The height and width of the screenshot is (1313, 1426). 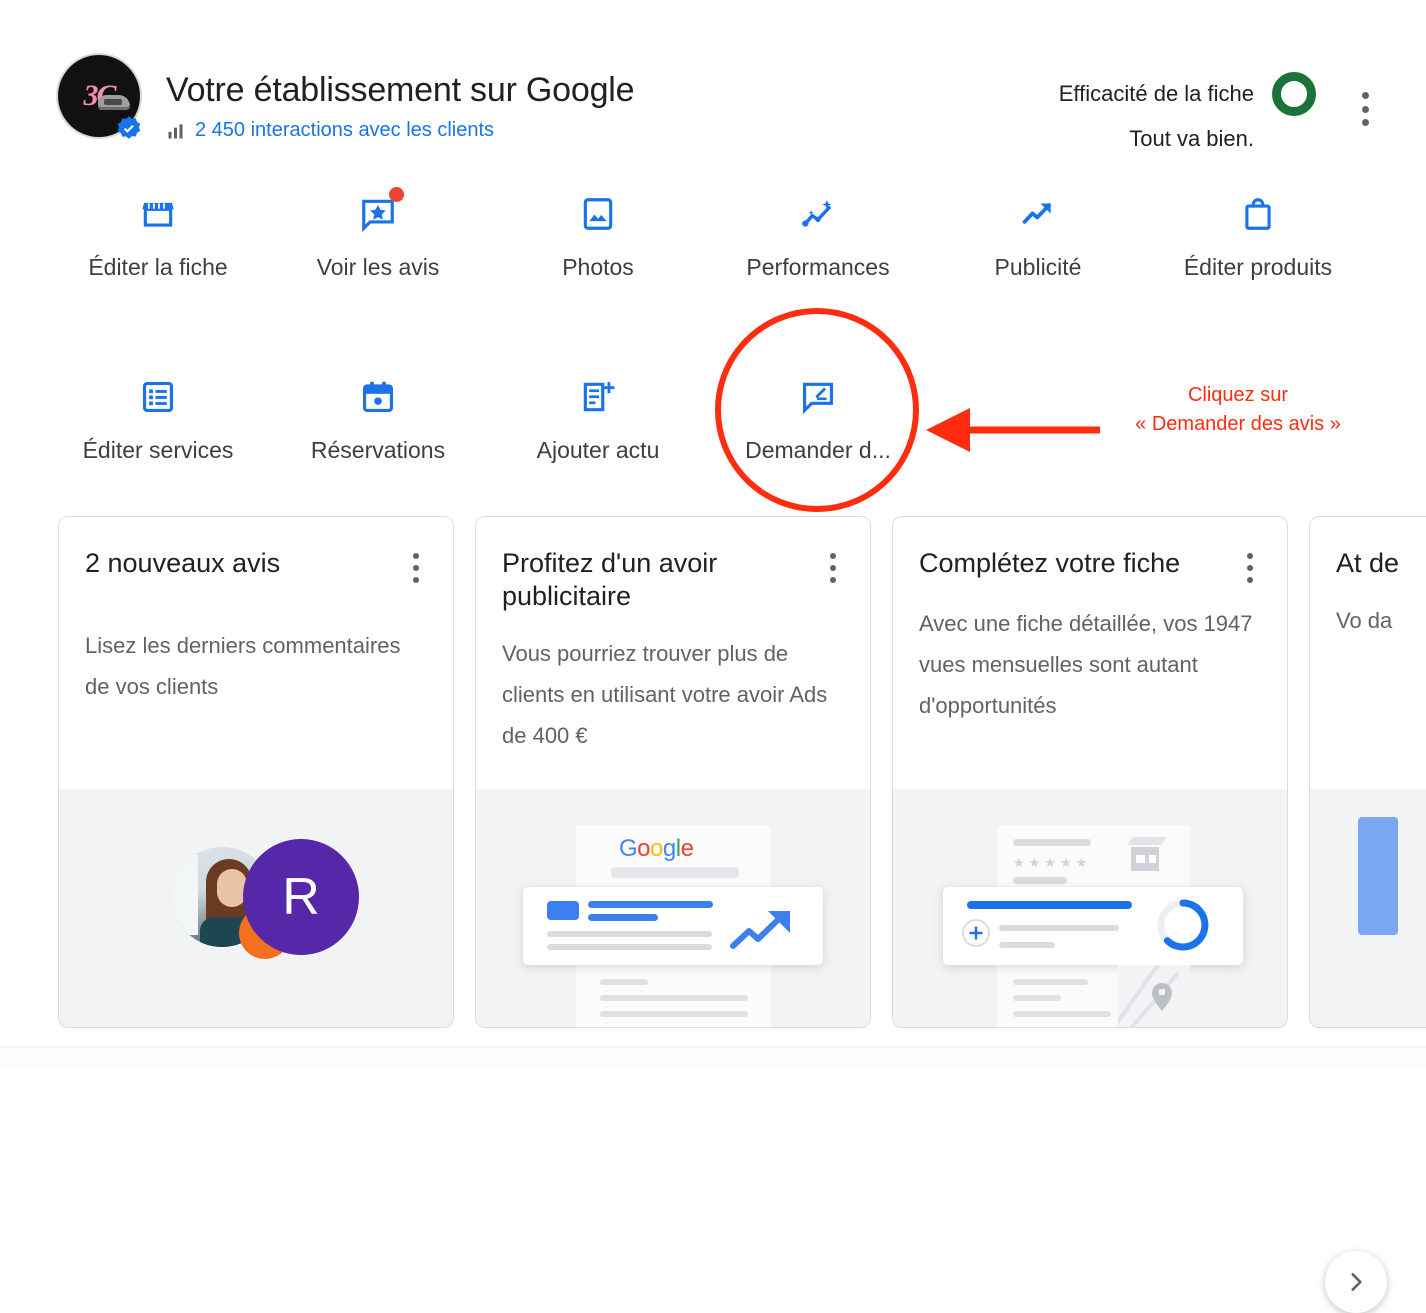 What do you see at coordinates (378, 397) in the screenshot?
I see `calendar-icon` at bounding box center [378, 397].